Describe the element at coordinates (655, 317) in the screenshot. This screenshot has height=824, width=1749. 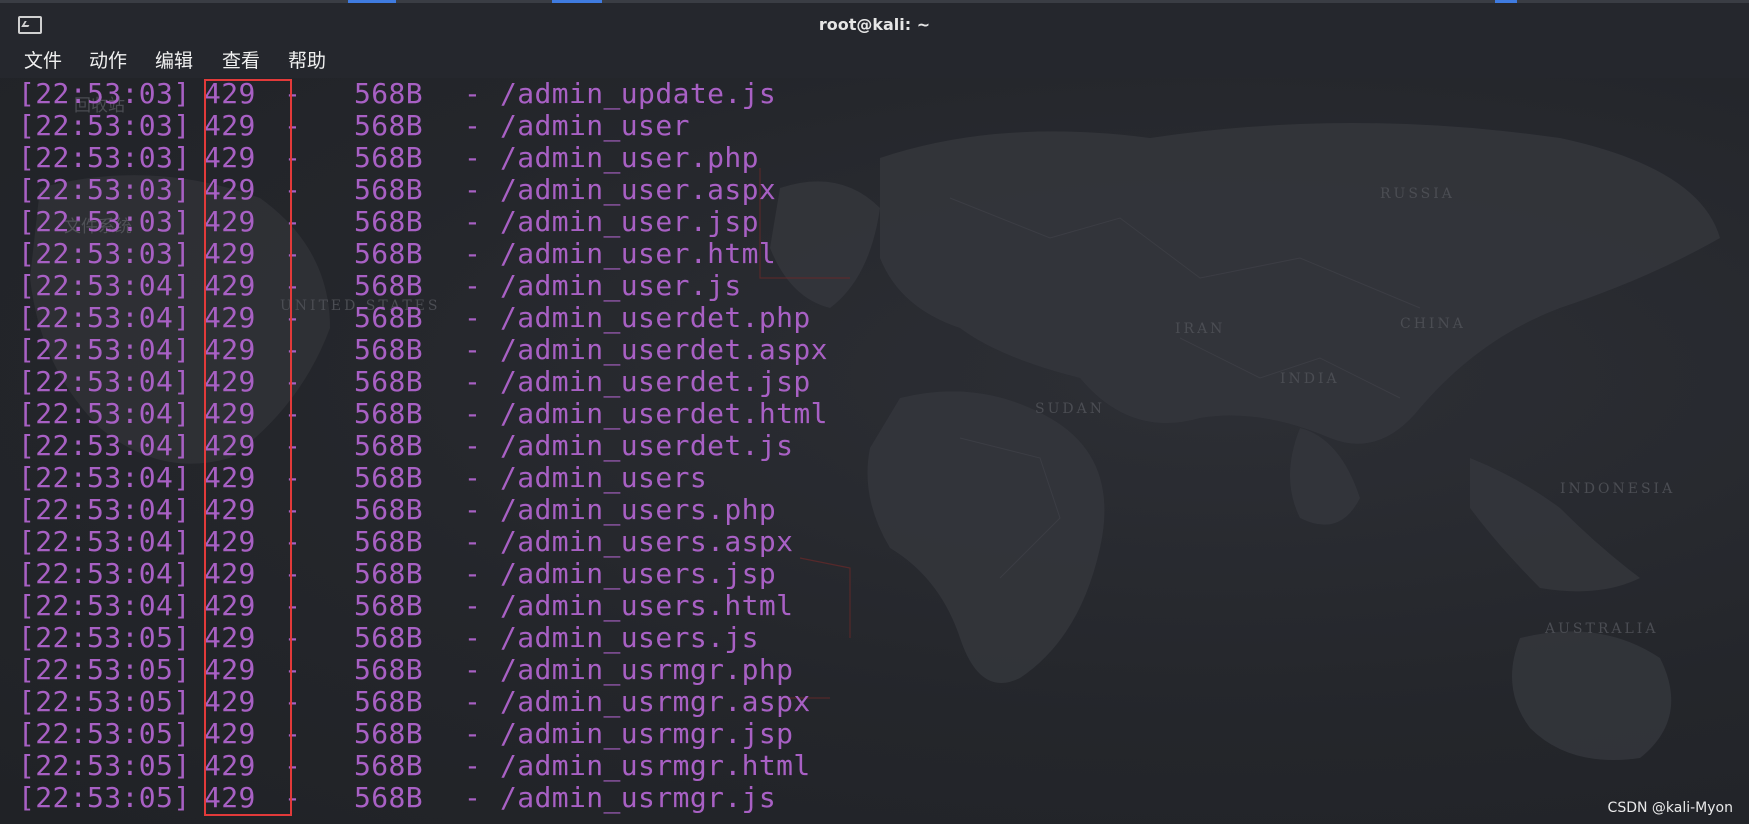
I see `log-path: /admin_userdet.php` at that location.